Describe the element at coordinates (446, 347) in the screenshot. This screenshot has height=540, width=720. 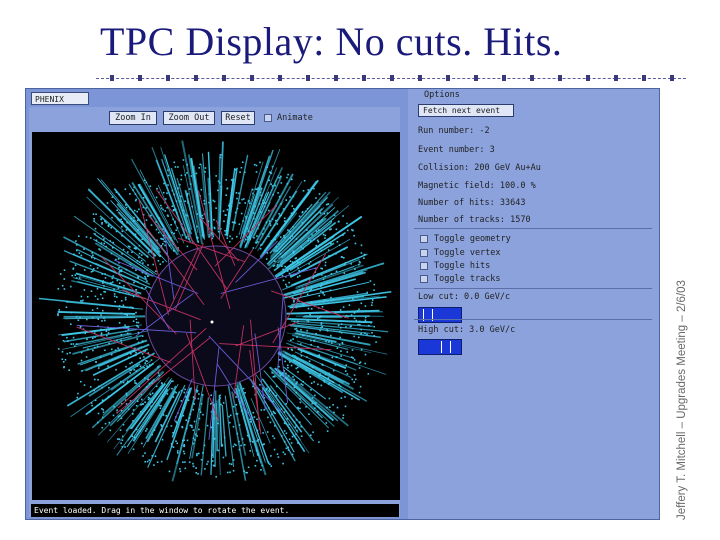
I see `high-cut-slider-handle` at that location.